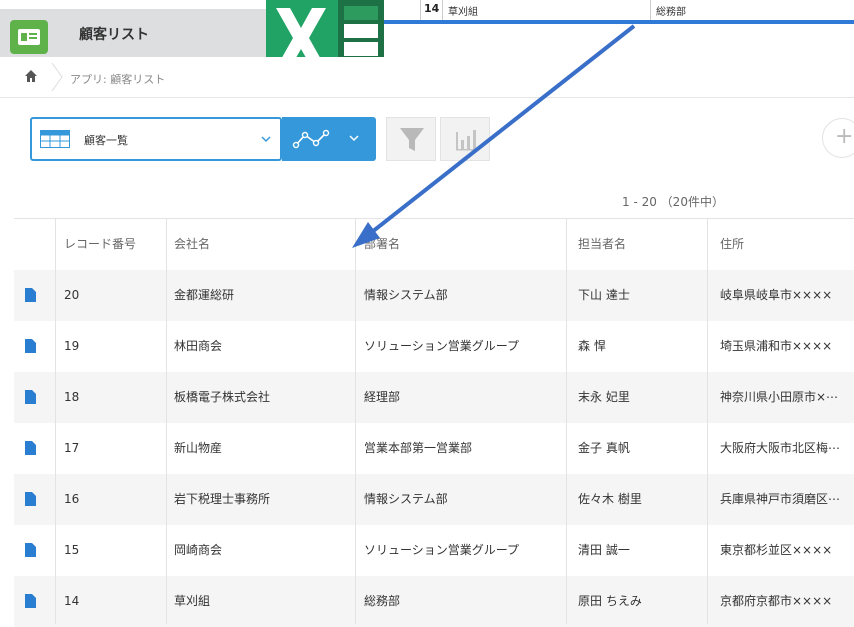 This screenshot has height=627, width=854. Describe the element at coordinates (156, 139) in the screenshot. I see `view-select: 顧客一覧` at that location.